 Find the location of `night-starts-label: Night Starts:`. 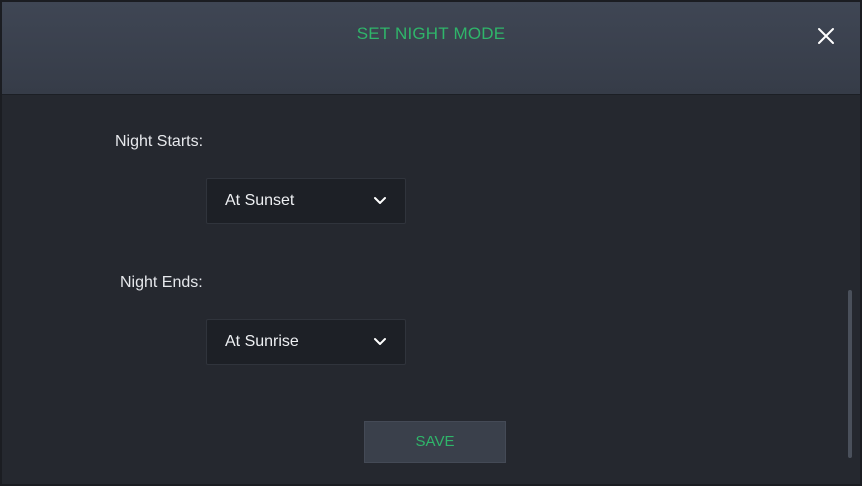

night-starts-label: Night Starts: is located at coordinates (159, 141).